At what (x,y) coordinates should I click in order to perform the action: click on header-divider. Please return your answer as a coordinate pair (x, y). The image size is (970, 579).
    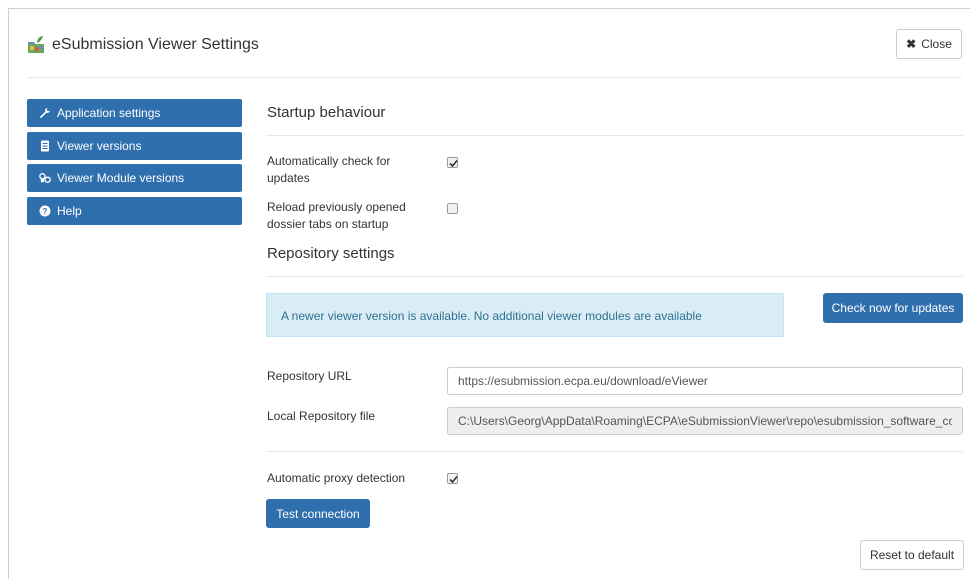
    Looking at the image, I should click on (494, 77).